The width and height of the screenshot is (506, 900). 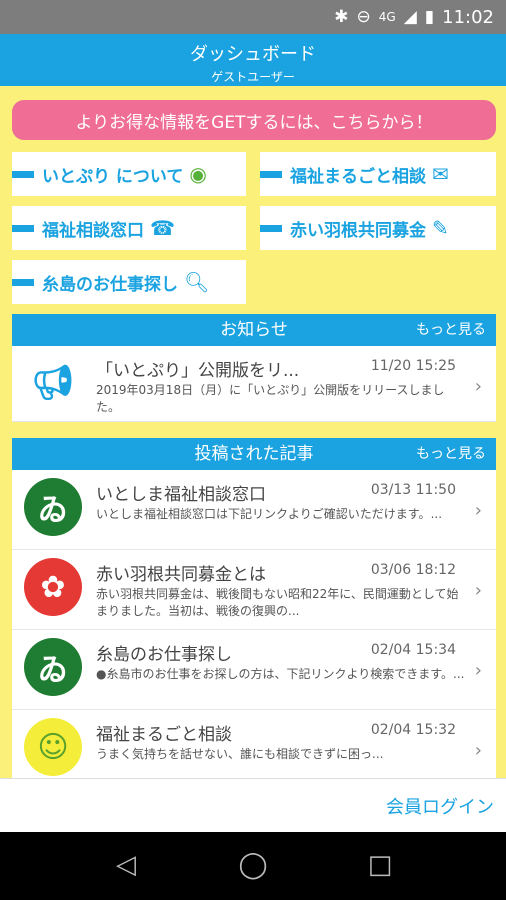 What do you see at coordinates (126, 865) in the screenshot?
I see `back-icon: ◁` at bounding box center [126, 865].